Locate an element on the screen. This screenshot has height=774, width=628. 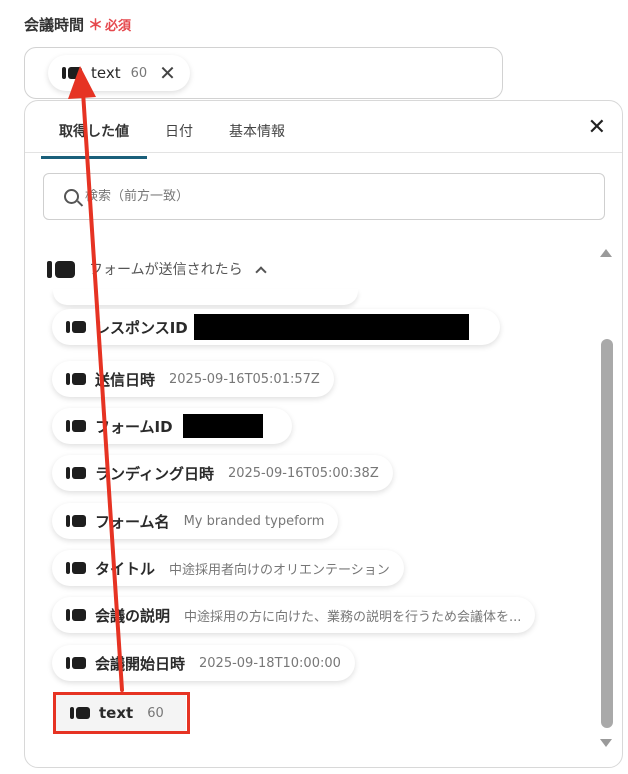
required-badge: ＊必須 is located at coordinates (110, 25).